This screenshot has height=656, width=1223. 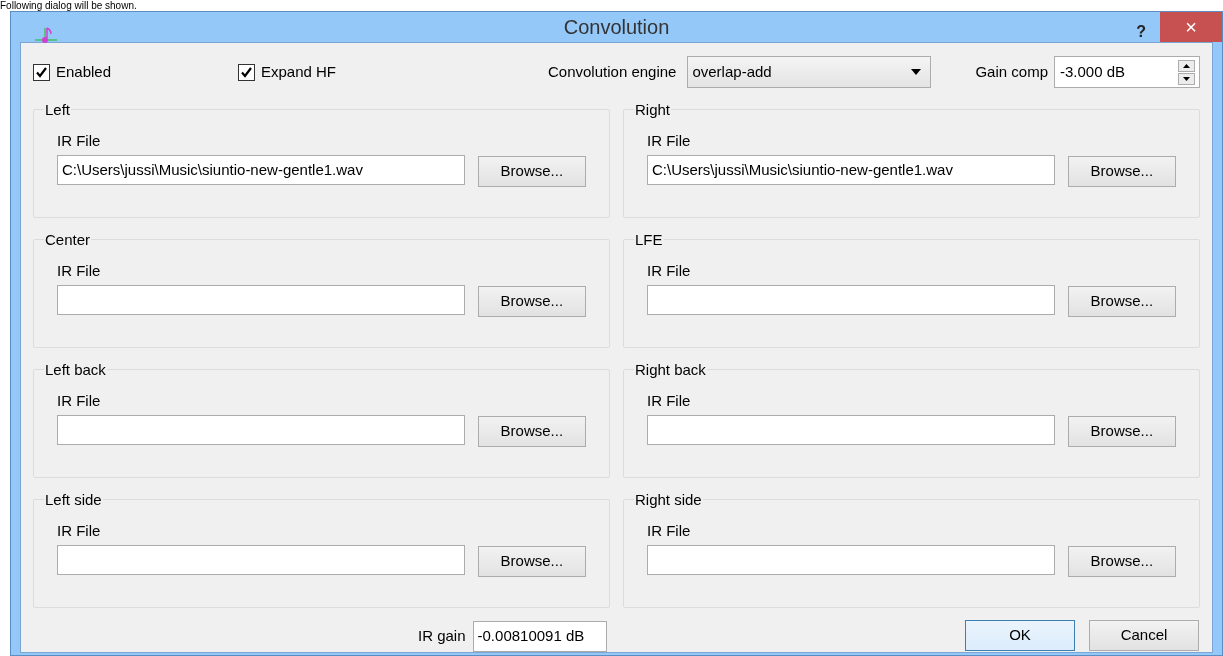 What do you see at coordinates (328, 72) in the screenshot?
I see `checkbox: Expand HF` at bounding box center [328, 72].